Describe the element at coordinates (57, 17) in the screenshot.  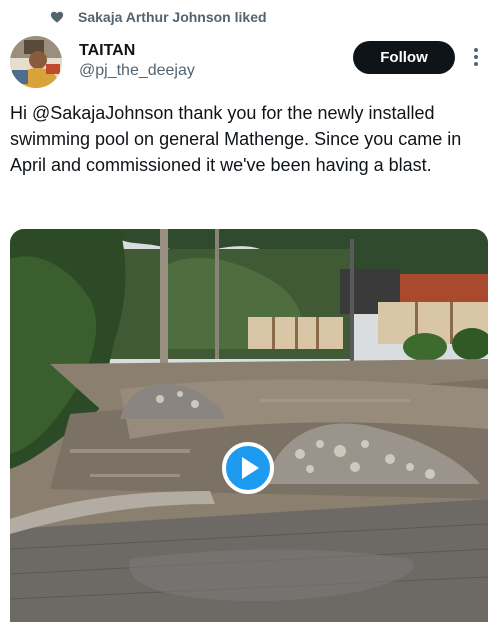
I see `heart-icon` at that location.